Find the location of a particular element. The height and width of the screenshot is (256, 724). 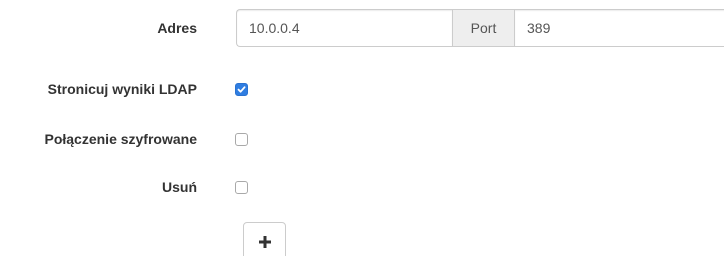

delete-label: Usuń is located at coordinates (179, 187).